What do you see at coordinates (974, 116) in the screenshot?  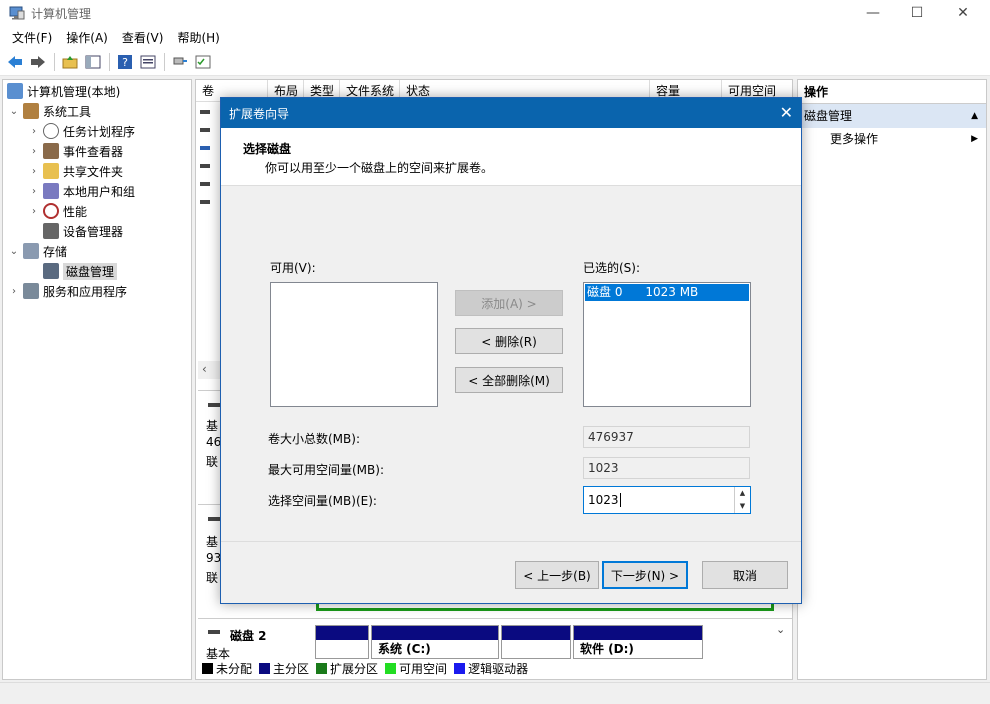 I see `collapse-up-icon: ▲` at bounding box center [974, 116].